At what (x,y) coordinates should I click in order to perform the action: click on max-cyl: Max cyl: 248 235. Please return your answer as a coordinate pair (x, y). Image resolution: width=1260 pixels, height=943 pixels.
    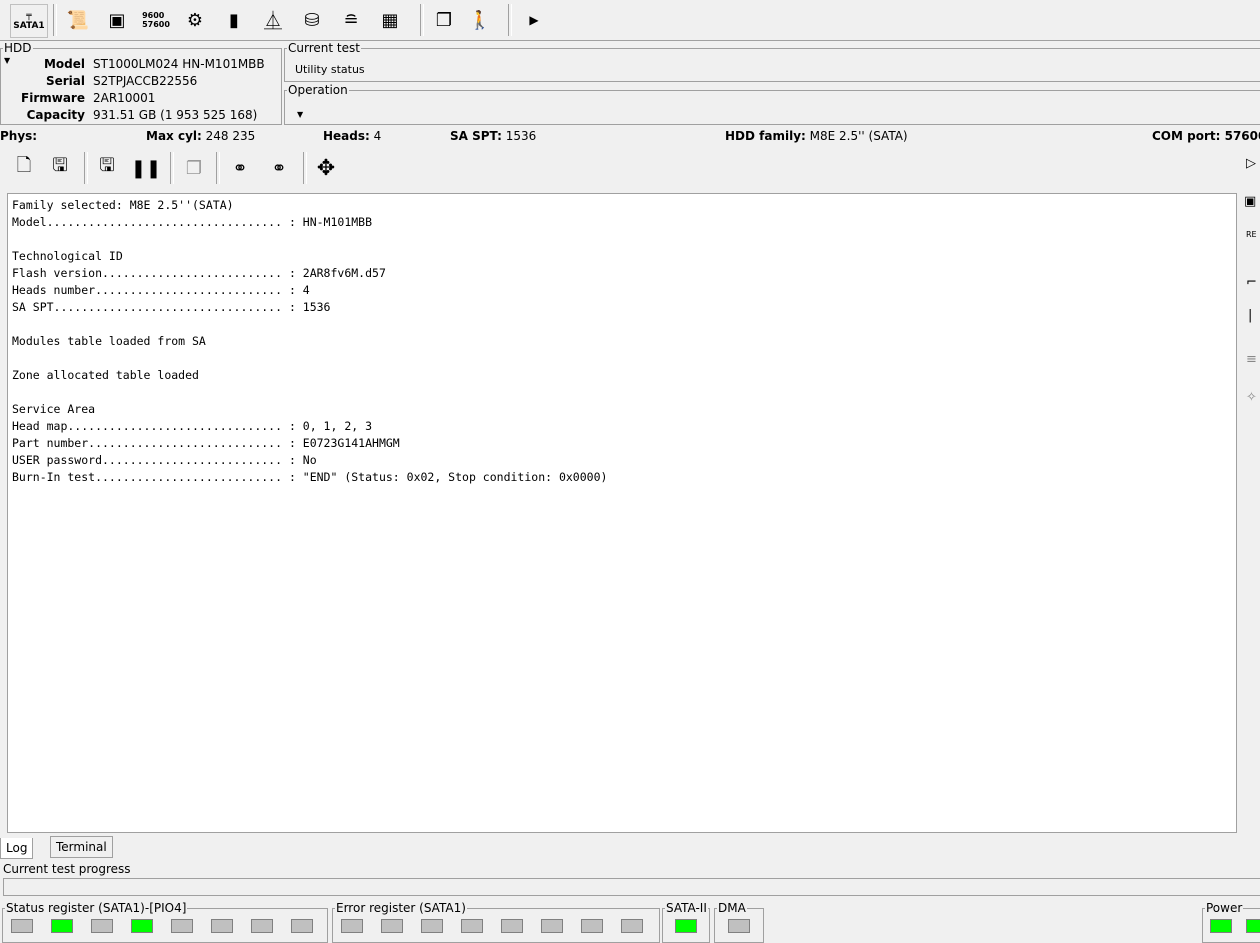
    Looking at the image, I should click on (200, 136).